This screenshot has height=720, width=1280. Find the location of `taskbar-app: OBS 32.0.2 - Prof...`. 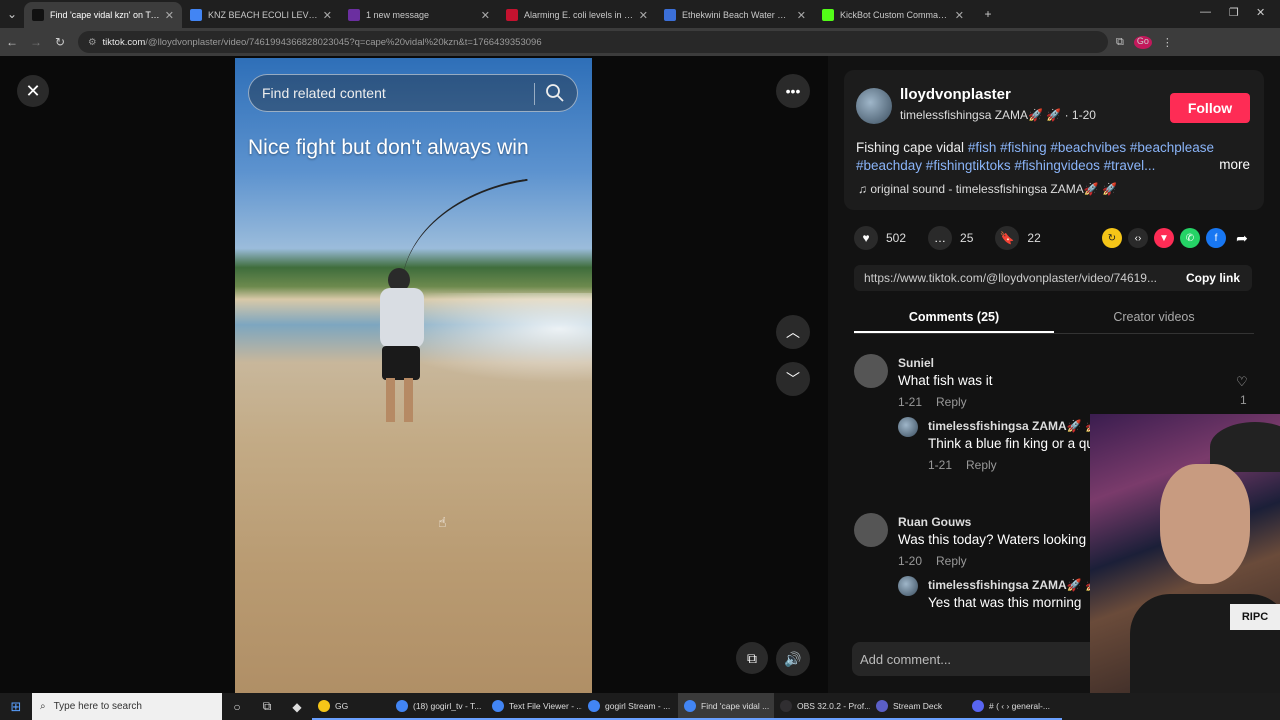

taskbar-app: OBS 32.0.2 - Prof... is located at coordinates (822, 706).